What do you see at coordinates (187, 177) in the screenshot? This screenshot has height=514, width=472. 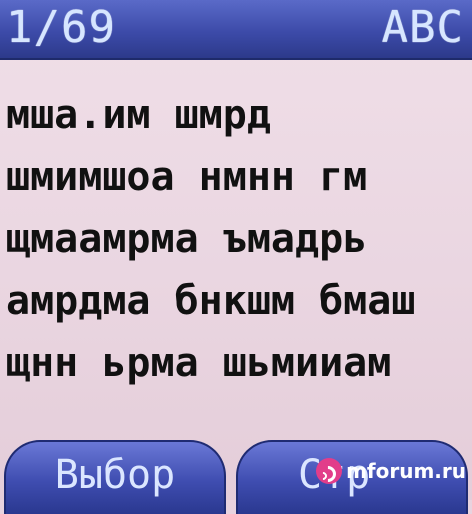 I see `message-line: шмимшоа нмнн гм` at bounding box center [187, 177].